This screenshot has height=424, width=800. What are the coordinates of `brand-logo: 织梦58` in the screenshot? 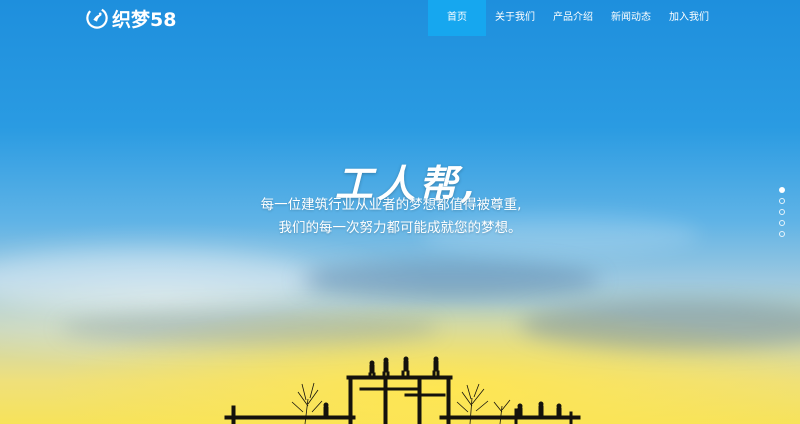 It's located at (131, 18).